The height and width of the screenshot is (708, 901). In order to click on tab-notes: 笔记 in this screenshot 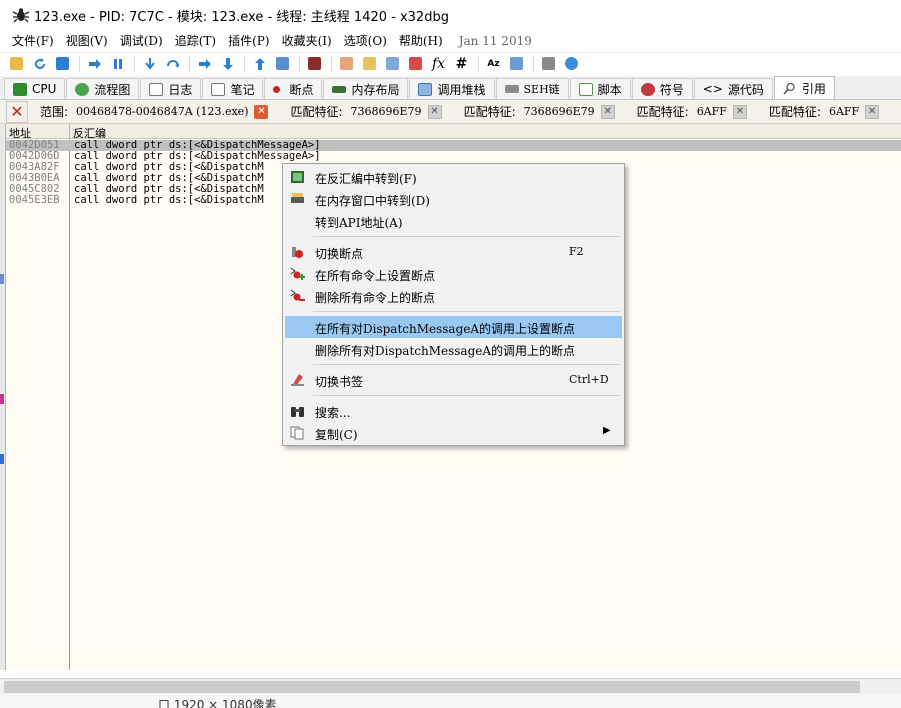, I will do `click(233, 88)`.